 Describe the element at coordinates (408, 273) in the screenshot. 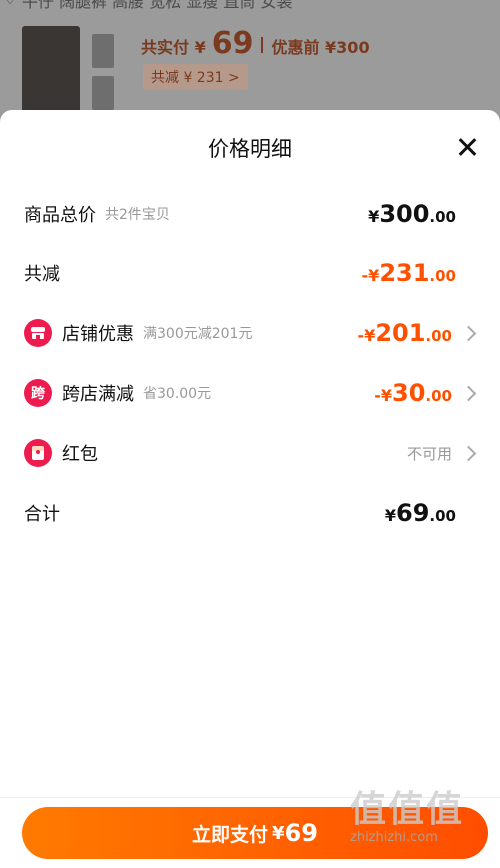

I see `reduce-total-amount: -¥ 231.00` at that location.